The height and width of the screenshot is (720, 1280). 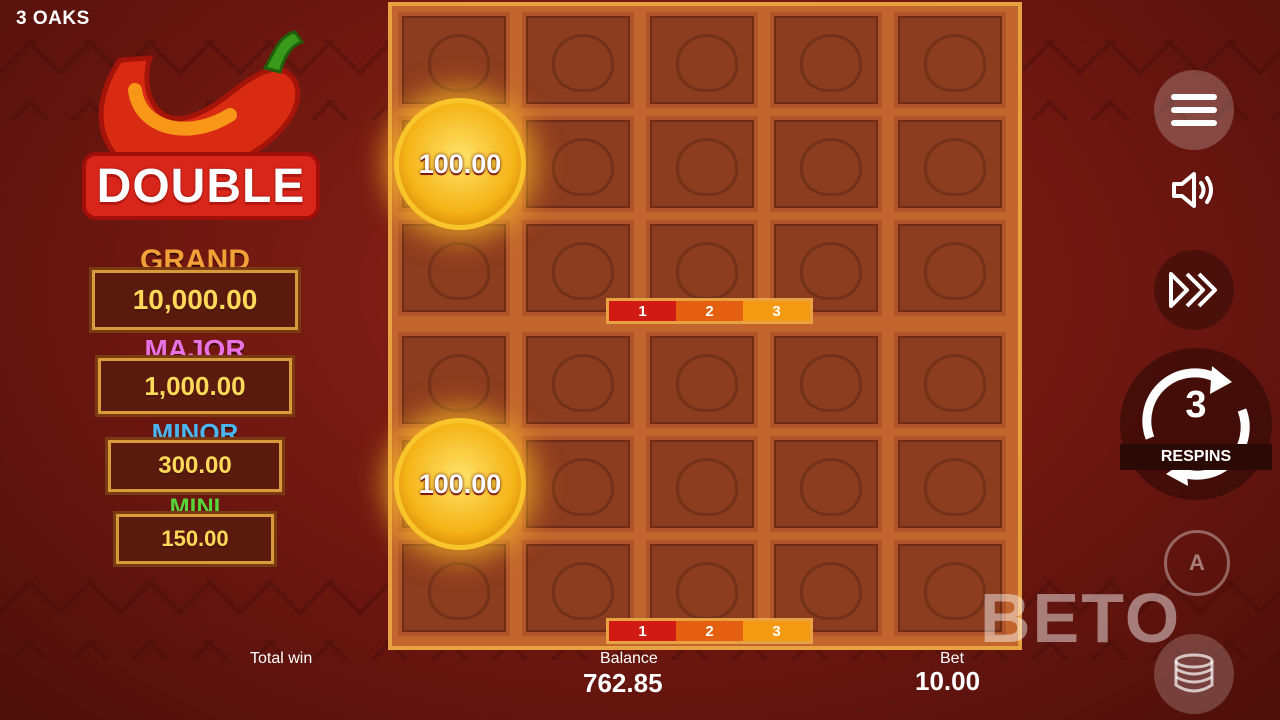 What do you see at coordinates (195, 539) in the screenshot?
I see `jackpot-mini-value: 150.00` at bounding box center [195, 539].